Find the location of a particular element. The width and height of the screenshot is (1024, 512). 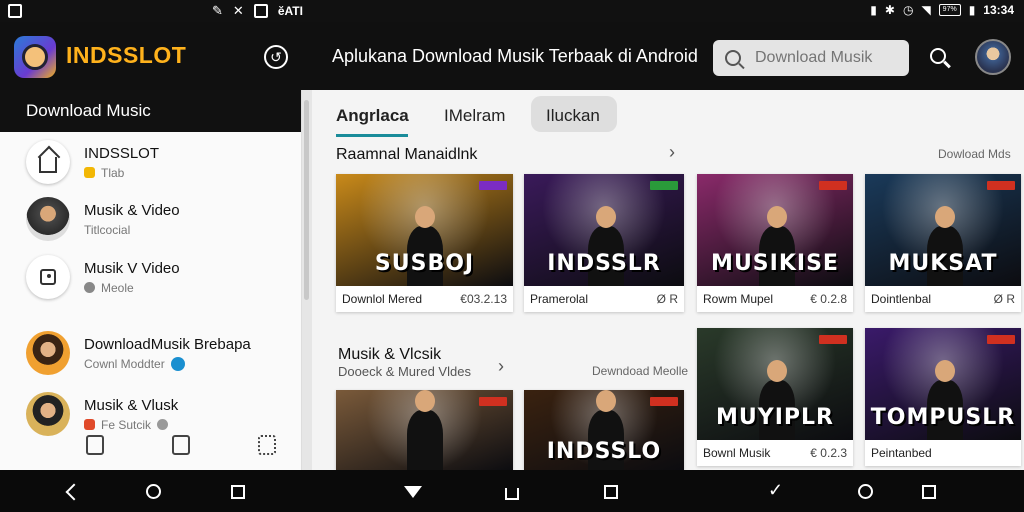

section-title: Musik & Vlcsik is located at coordinates (390, 354).